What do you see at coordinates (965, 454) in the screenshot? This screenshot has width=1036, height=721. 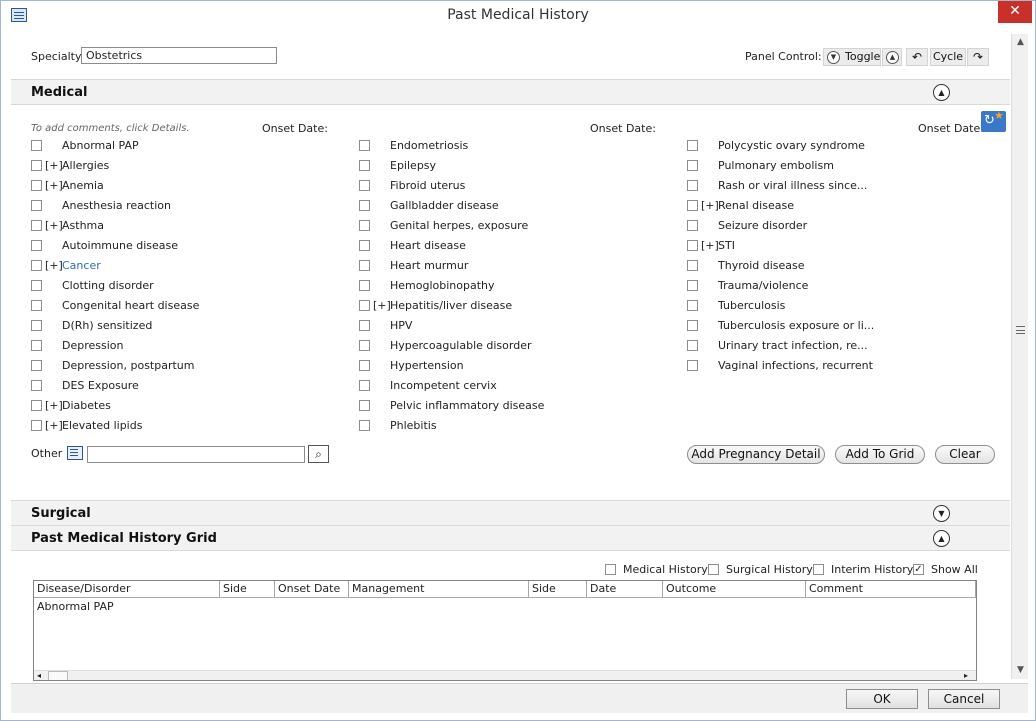 I see `clear-button: Clear` at bounding box center [965, 454].